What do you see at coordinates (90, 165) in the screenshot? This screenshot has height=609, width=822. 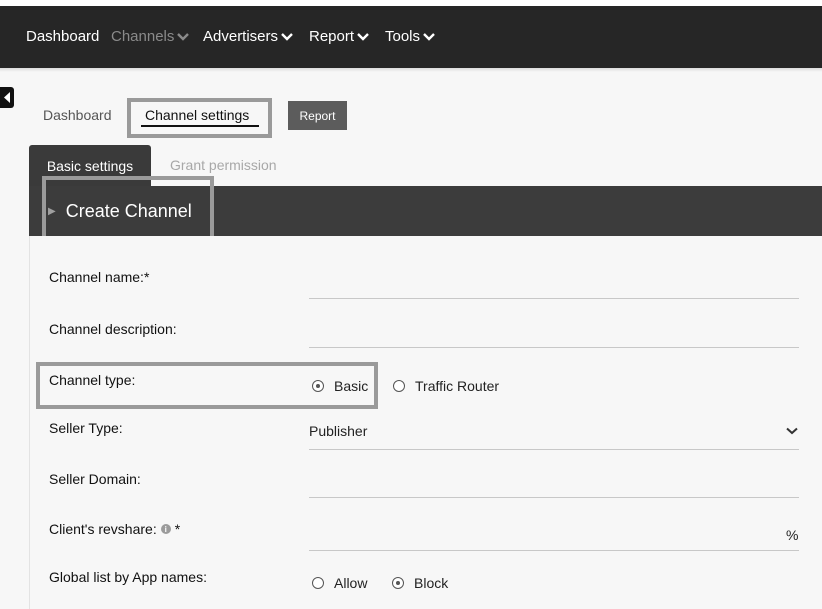 I see `tab-basic-settings: Basic settings` at bounding box center [90, 165].